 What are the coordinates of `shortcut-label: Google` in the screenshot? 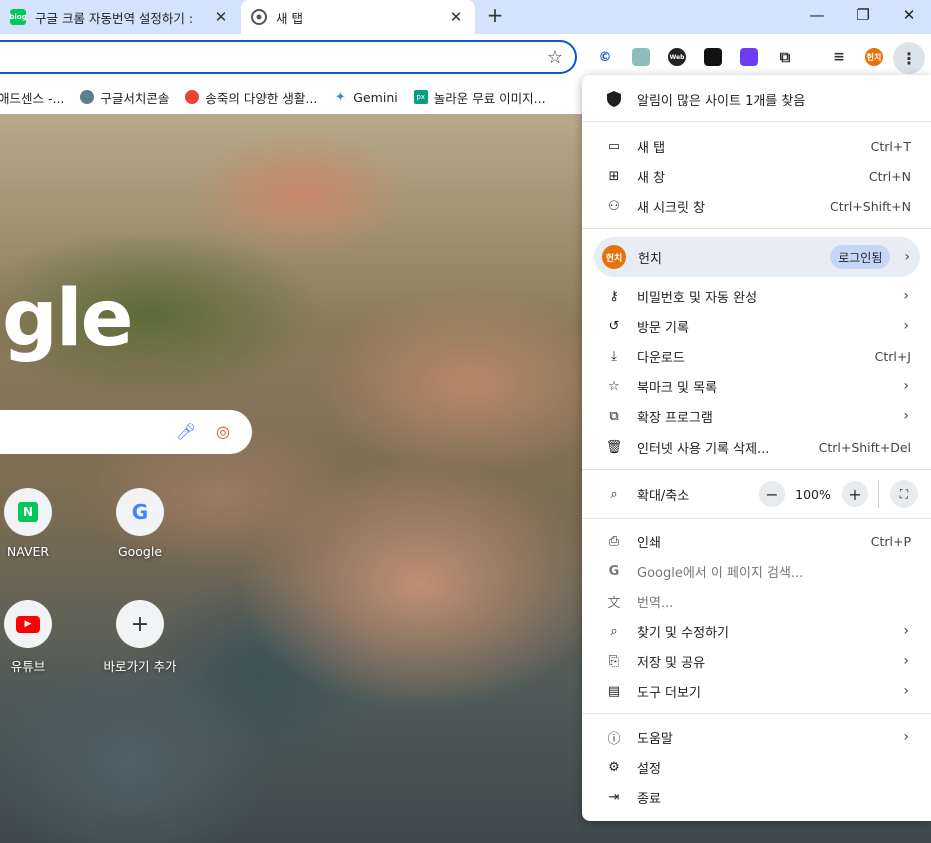 It's located at (140, 551).